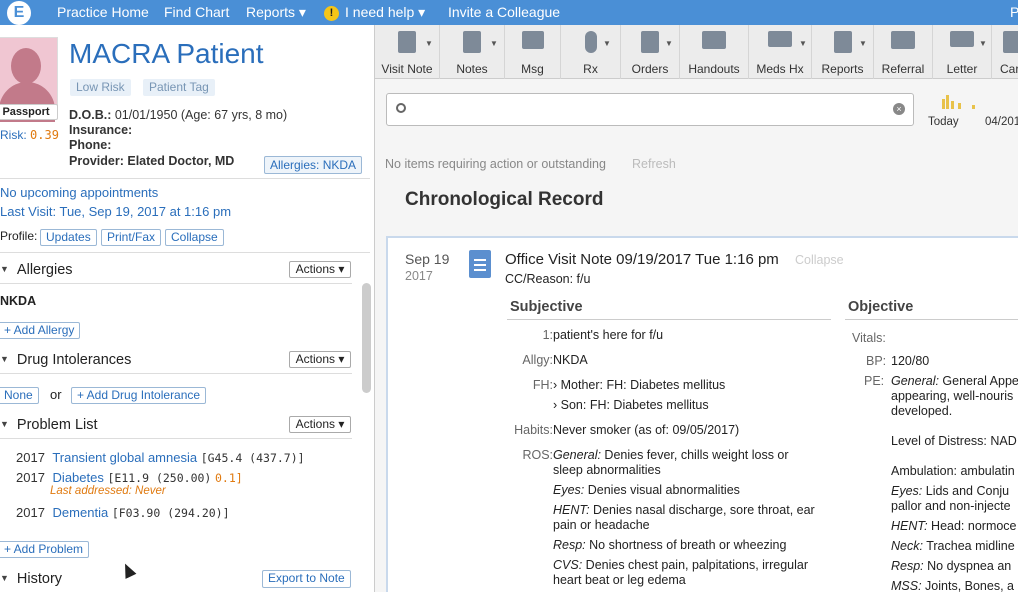 The width and height of the screenshot is (1018, 592). I want to click on problem-list-section-header: ▼ Problem List, so click(49, 425).